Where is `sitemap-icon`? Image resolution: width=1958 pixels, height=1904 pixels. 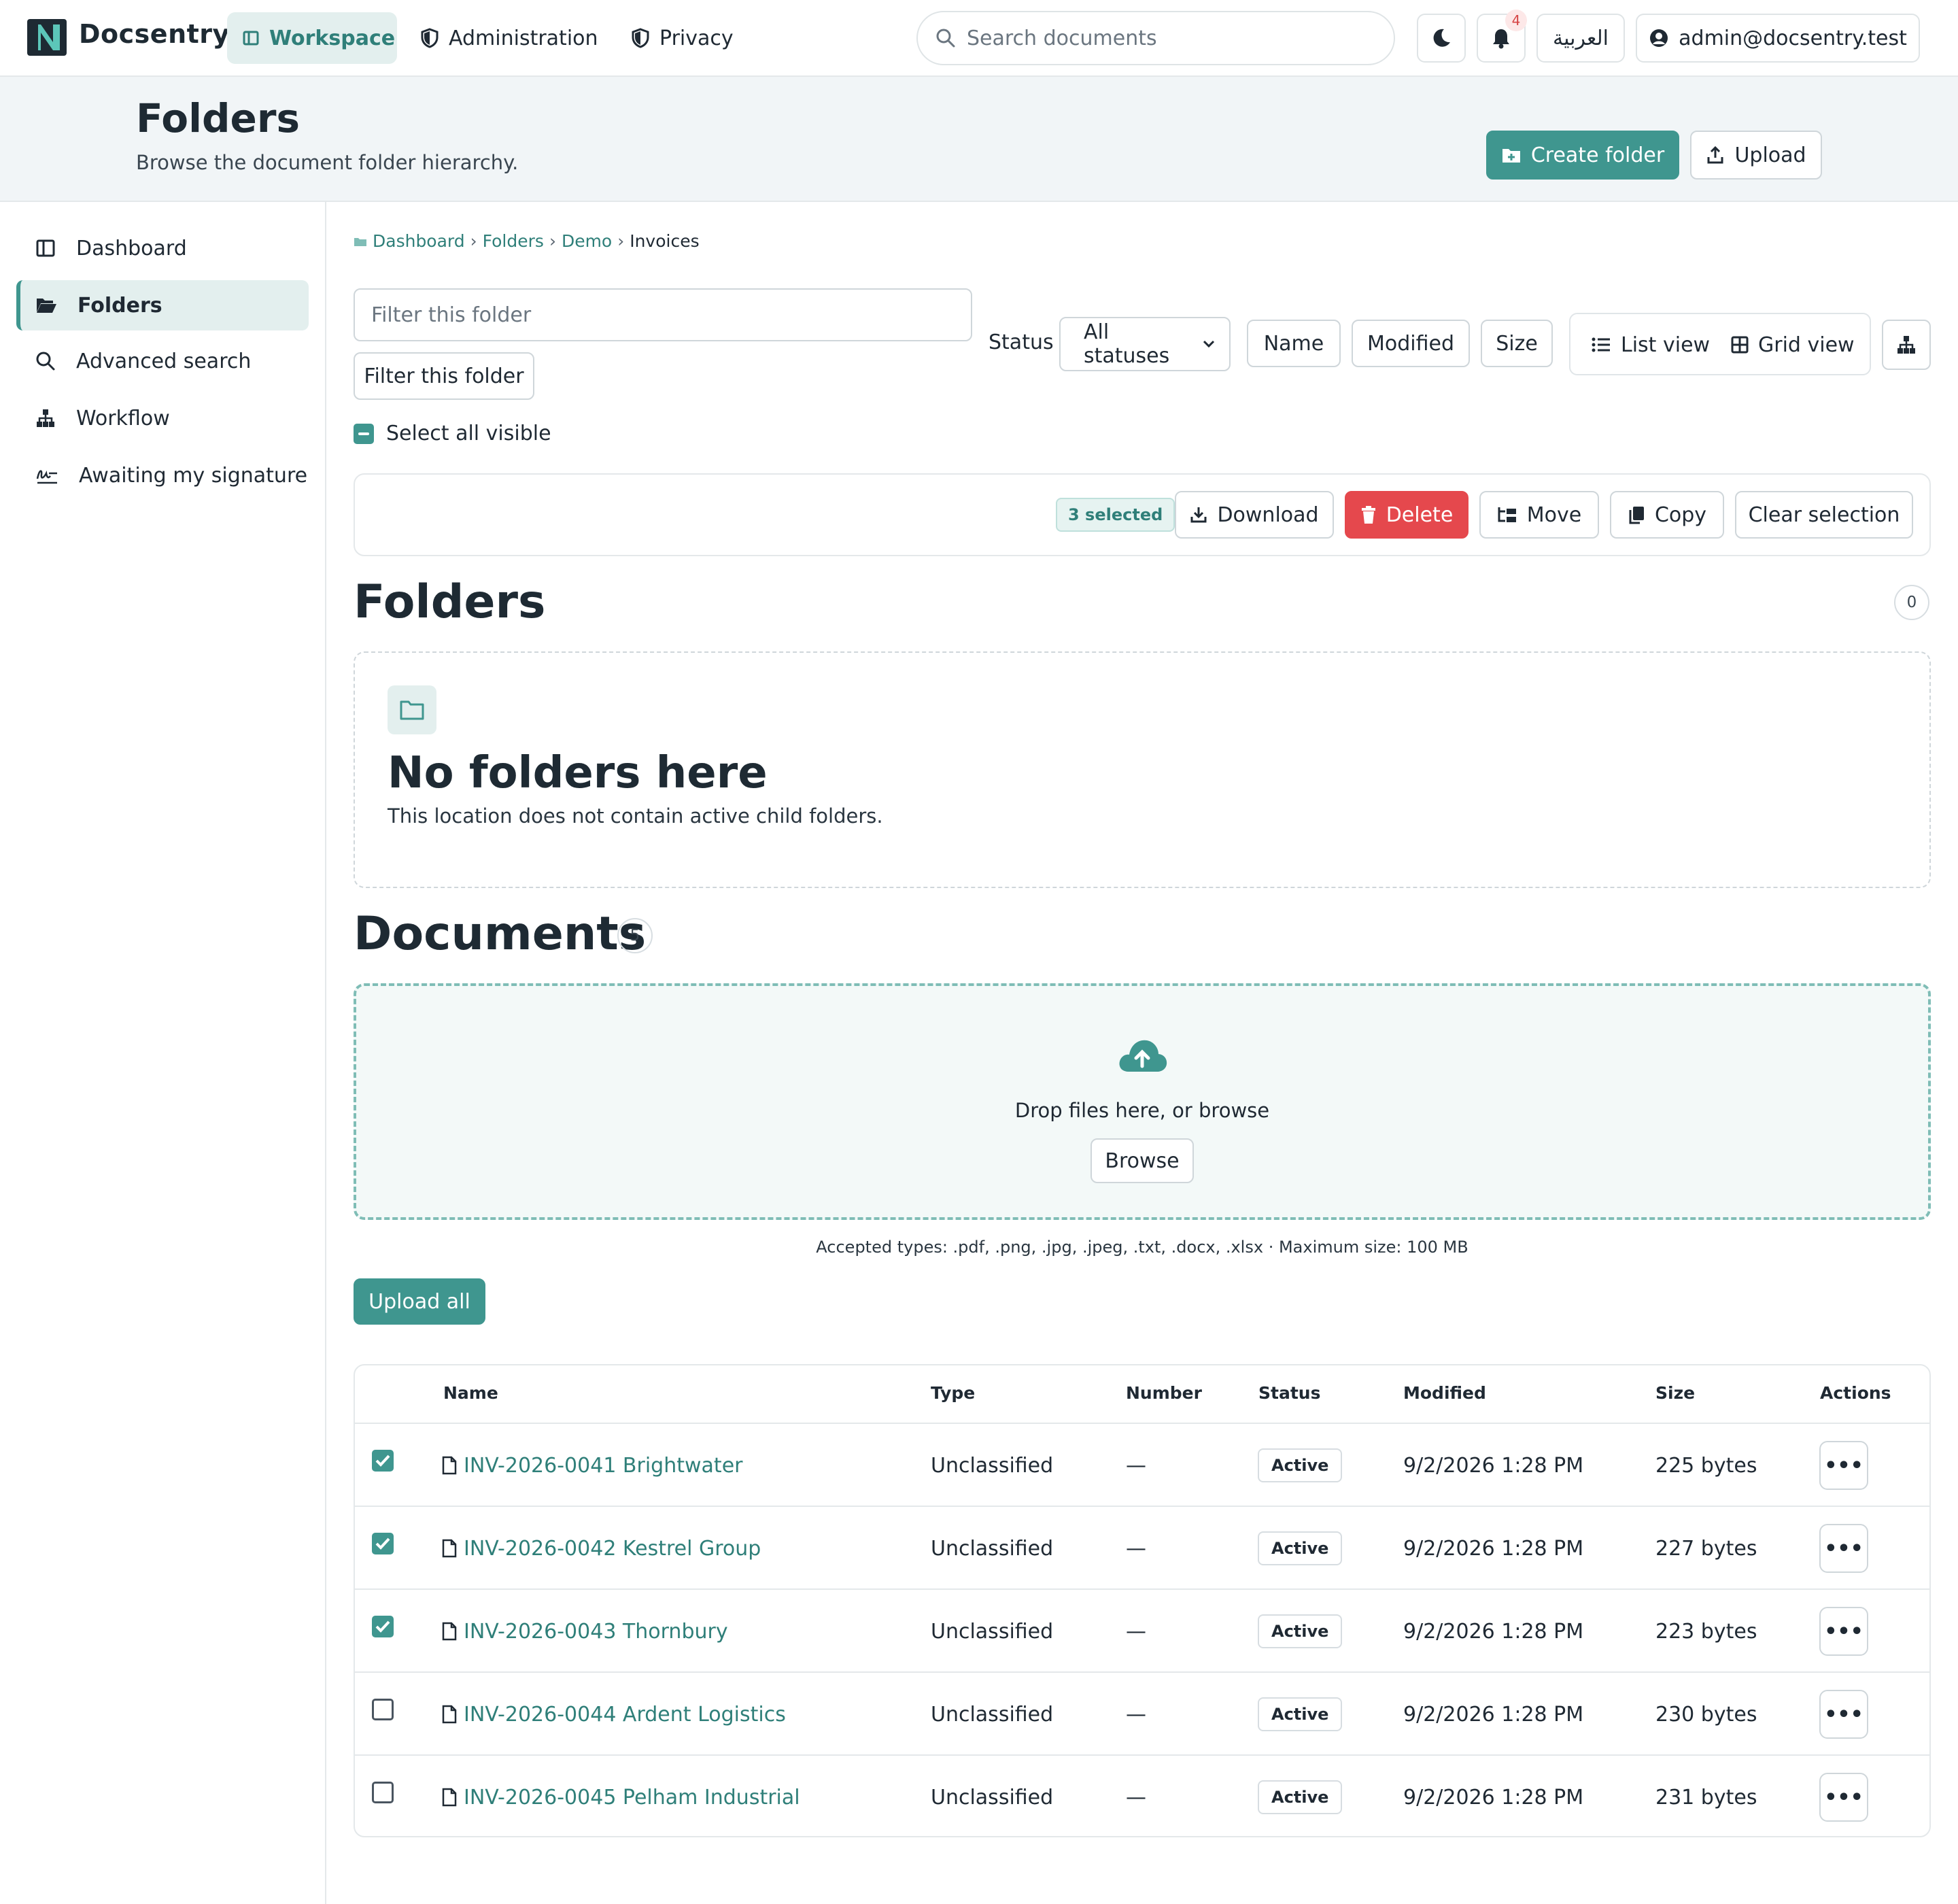
sitemap-icon is located at coordinates (1906, 345).